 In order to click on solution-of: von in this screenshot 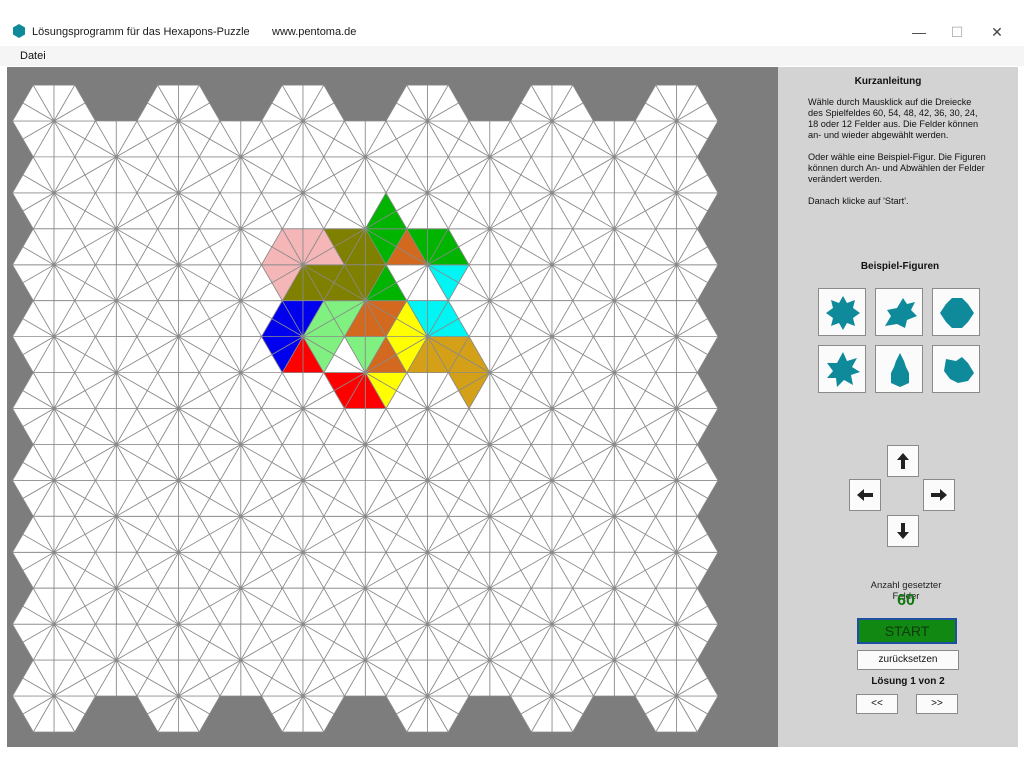, I will do `click(927, 681)`.